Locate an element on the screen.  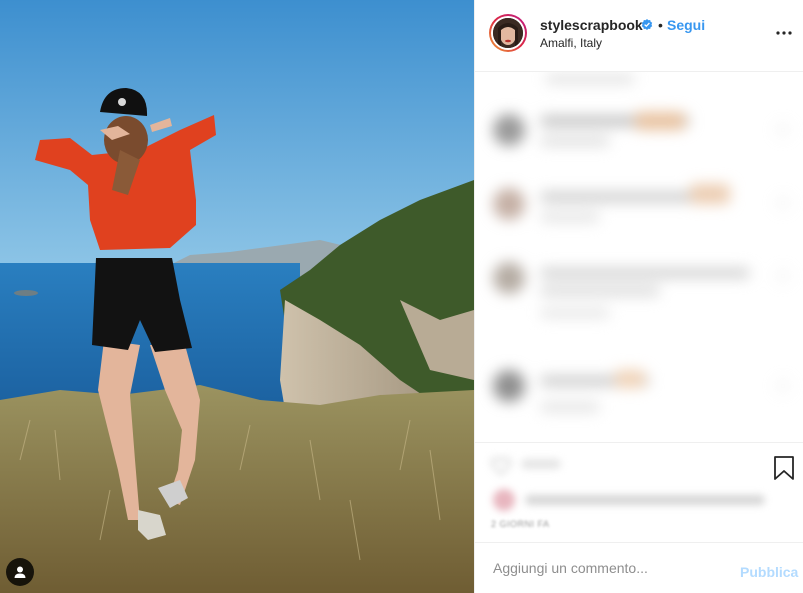
post-header: stylescrapbook • Segui Amalfi, Italy is located at coordinates (639, 36).